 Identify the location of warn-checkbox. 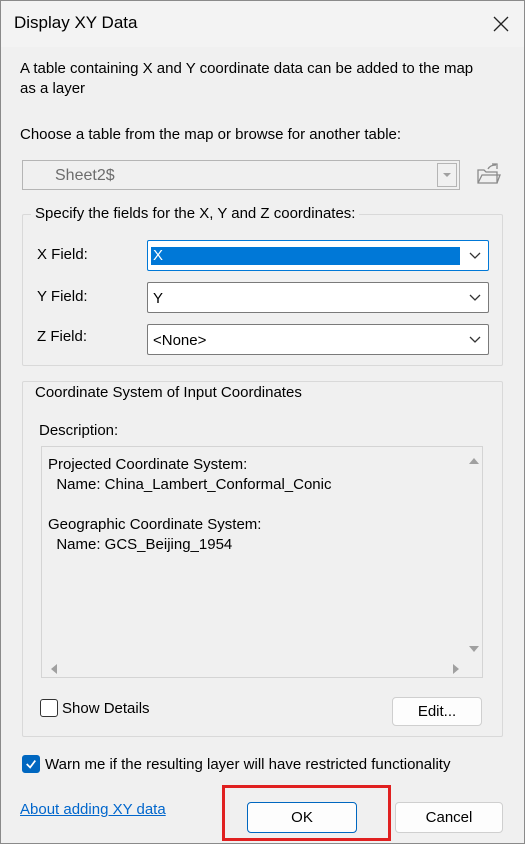
(31, 764).